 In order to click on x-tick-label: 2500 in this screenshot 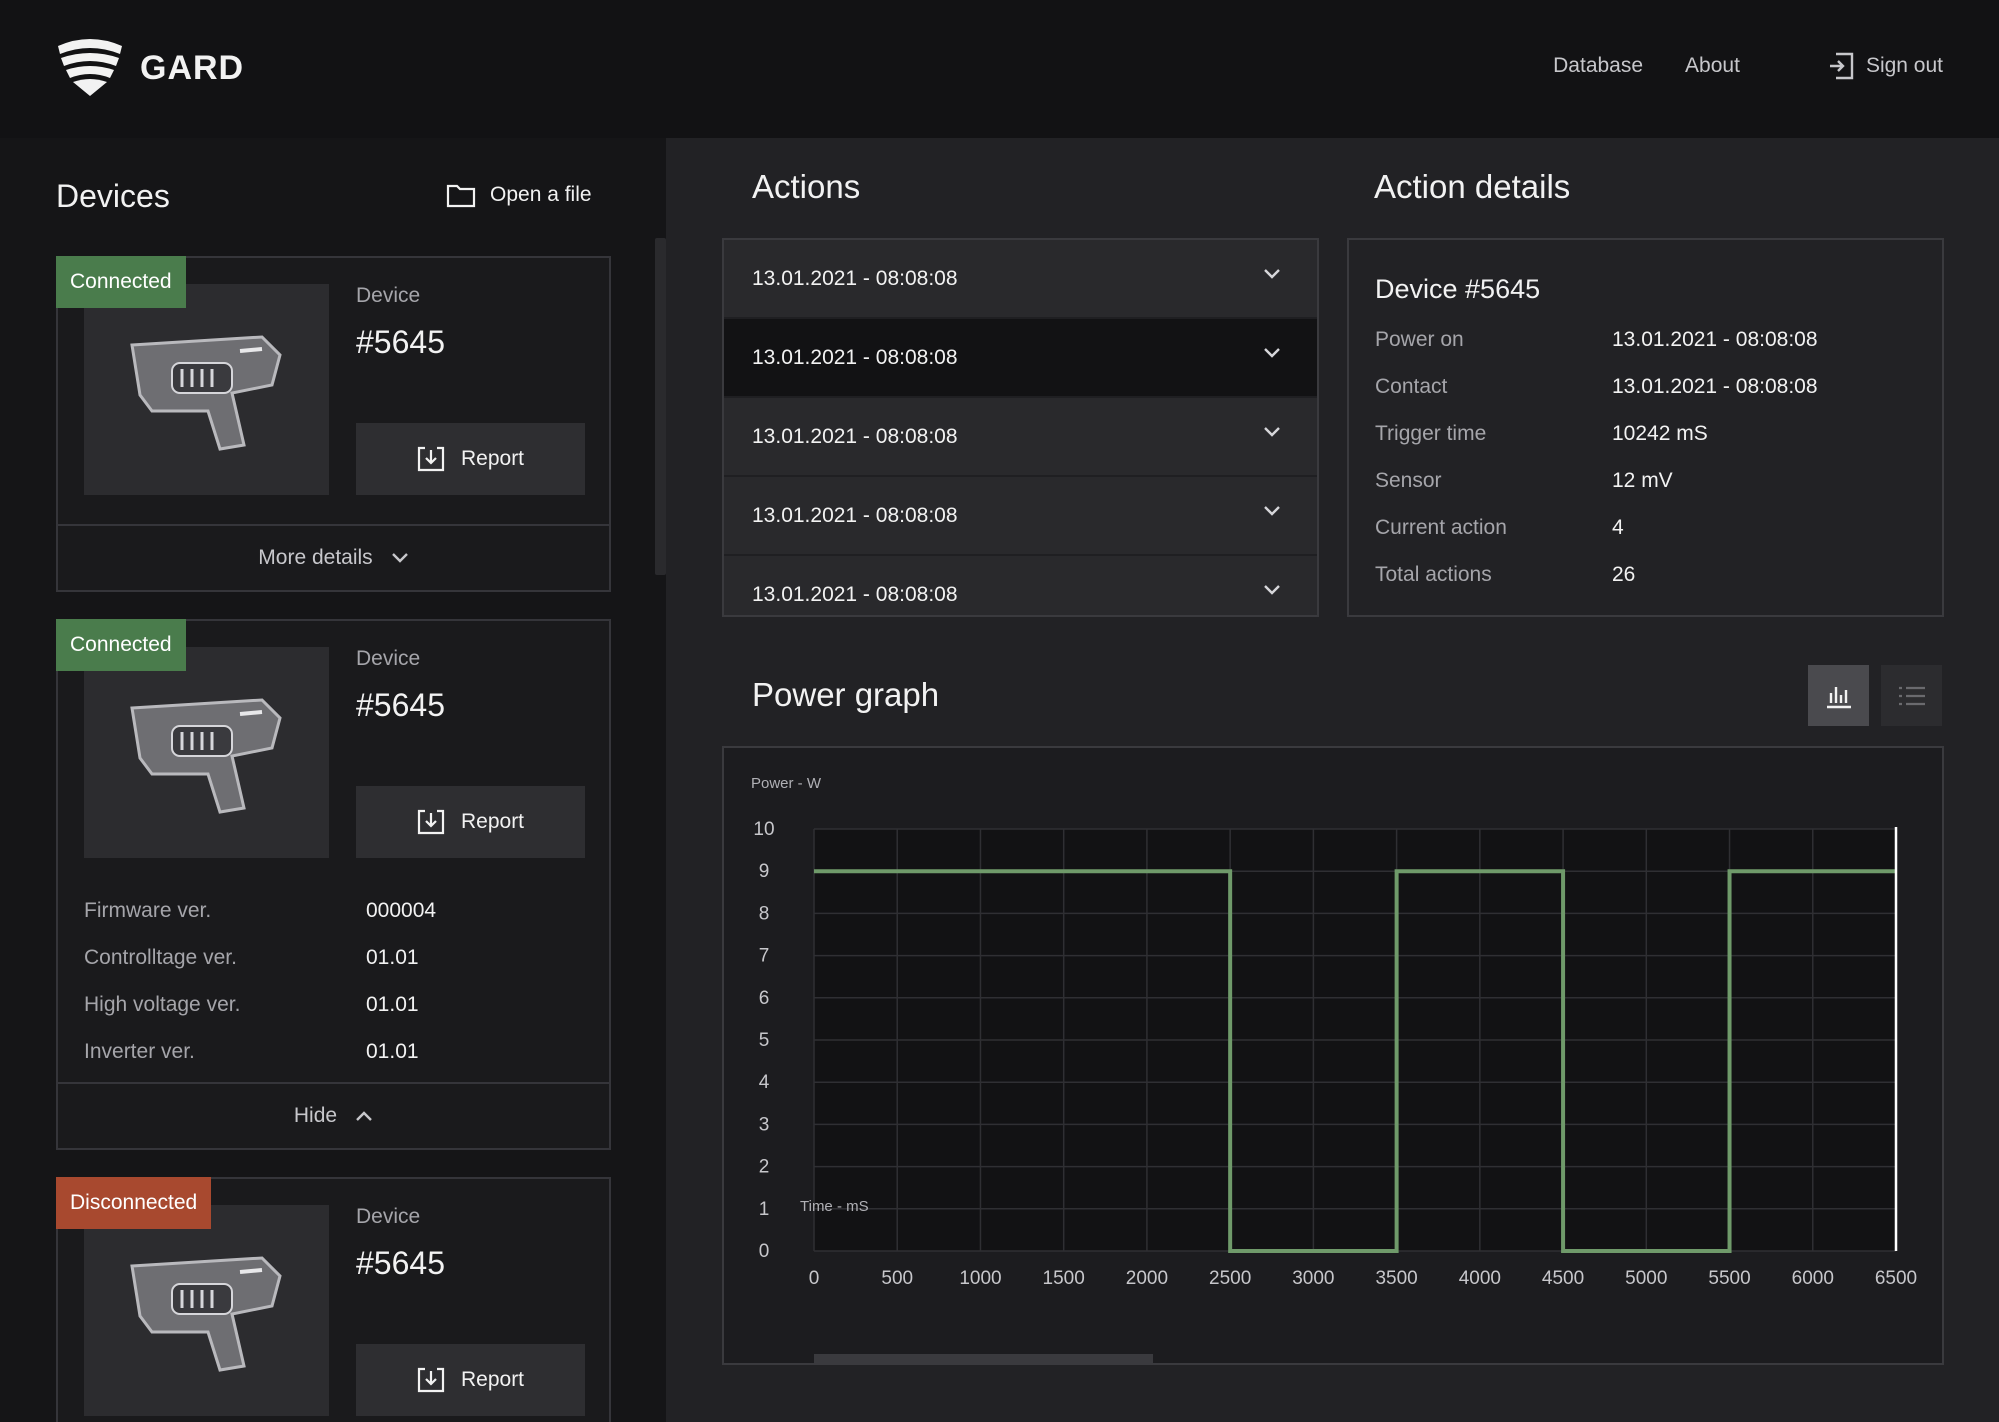, I will do `click(1230, 1278)`.